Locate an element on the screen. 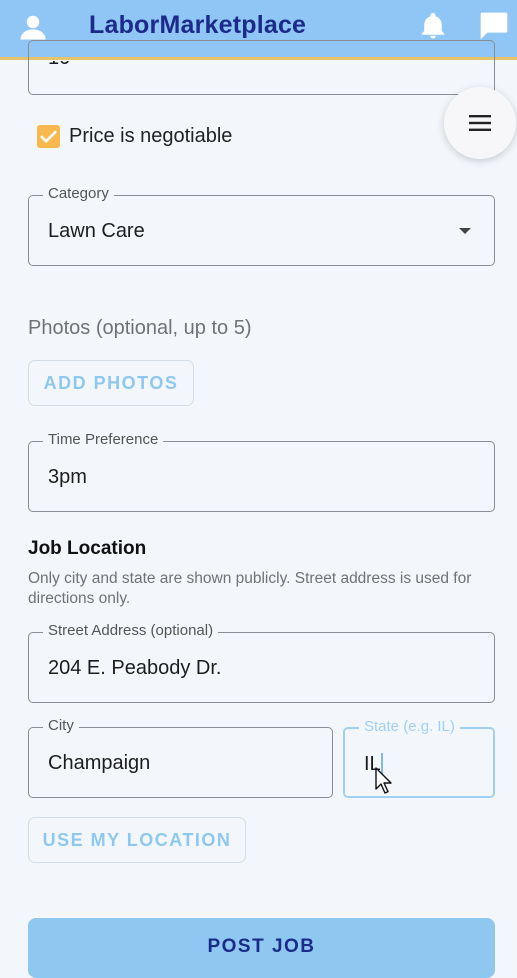 The image size is (517, 978). top-field-value: 10 is located at coordinates (59, 58).